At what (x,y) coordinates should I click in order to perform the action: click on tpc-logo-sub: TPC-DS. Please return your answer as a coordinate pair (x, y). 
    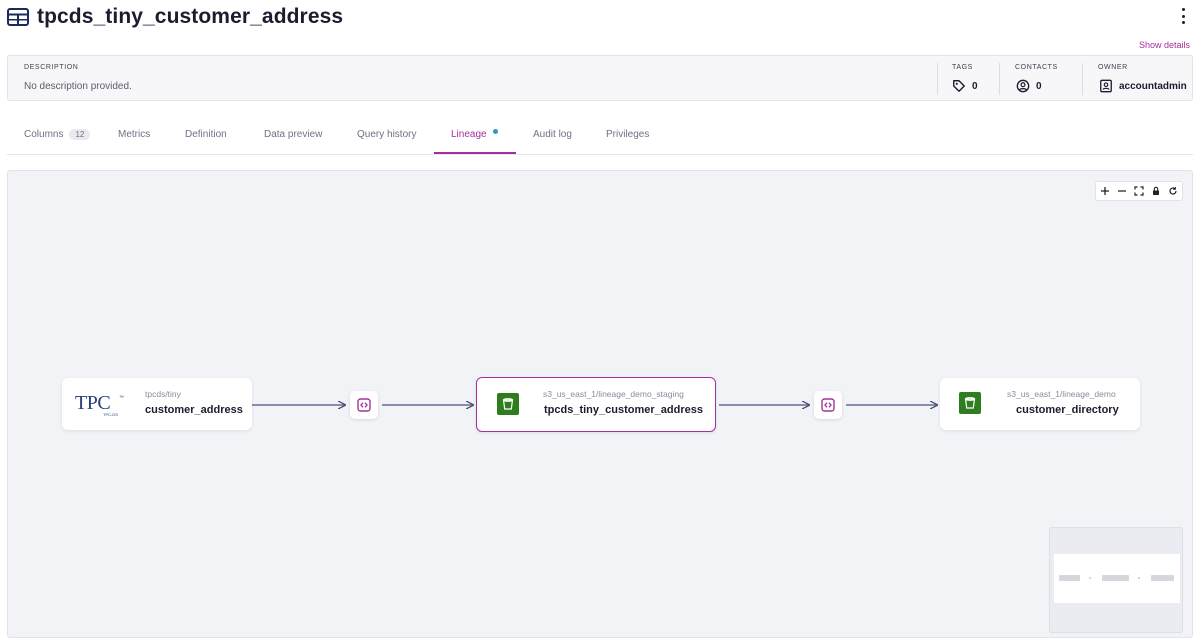
    Looking at the image, I should click on (110, 414).